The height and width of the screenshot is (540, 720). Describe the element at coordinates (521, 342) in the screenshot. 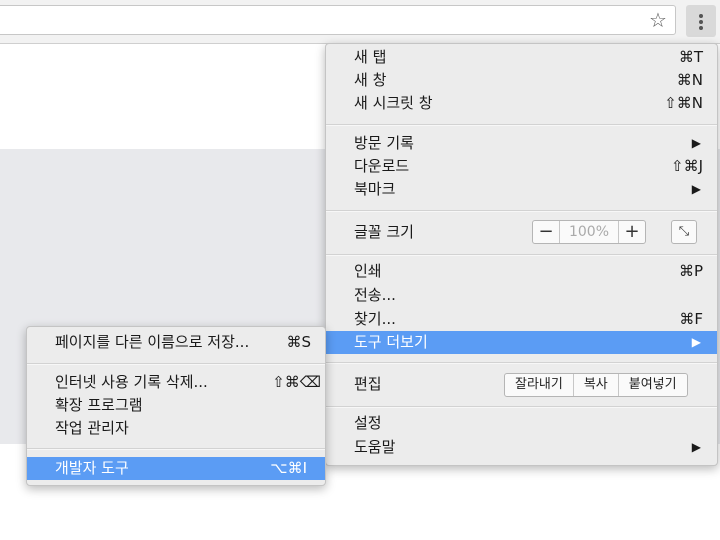

I see `menu-item-more-tools: 도구 더보기 ▶` at that location.